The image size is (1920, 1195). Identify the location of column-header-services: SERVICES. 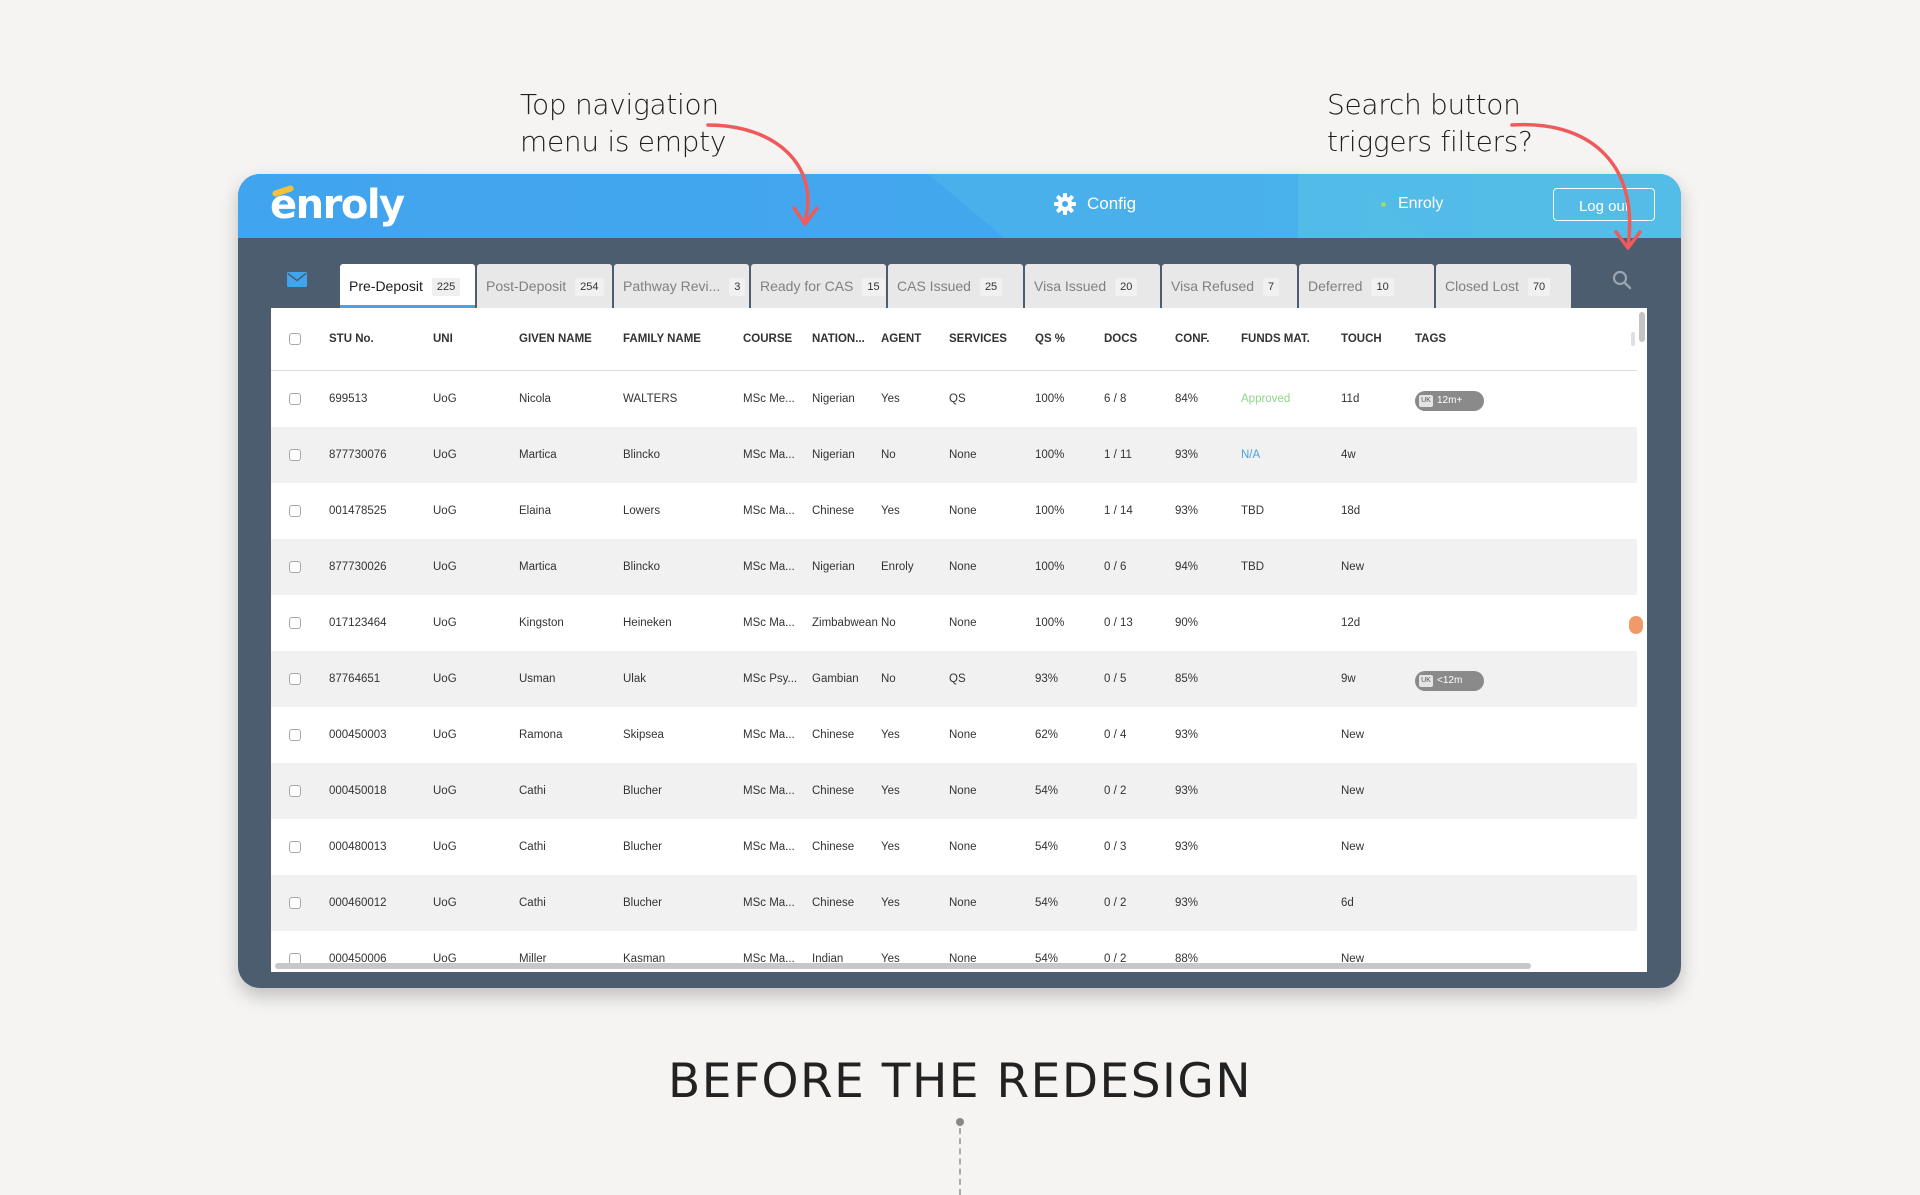
(978, 339).